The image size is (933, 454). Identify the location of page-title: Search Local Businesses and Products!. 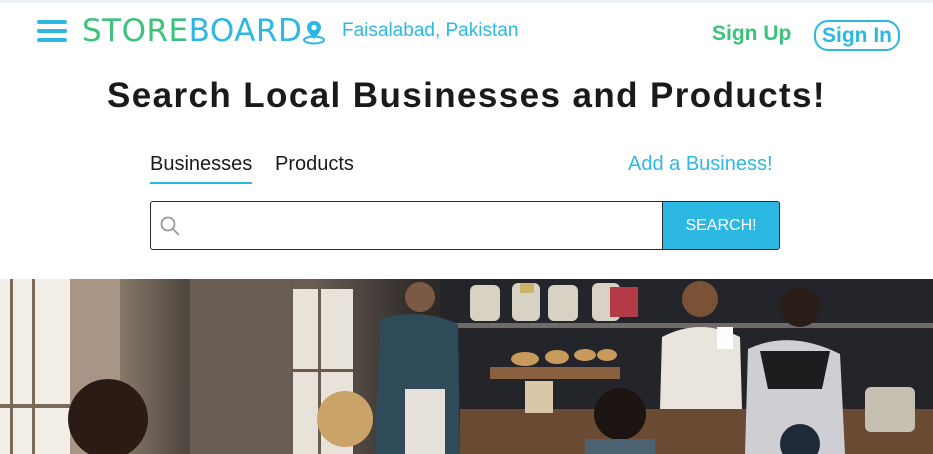
(466, 95).